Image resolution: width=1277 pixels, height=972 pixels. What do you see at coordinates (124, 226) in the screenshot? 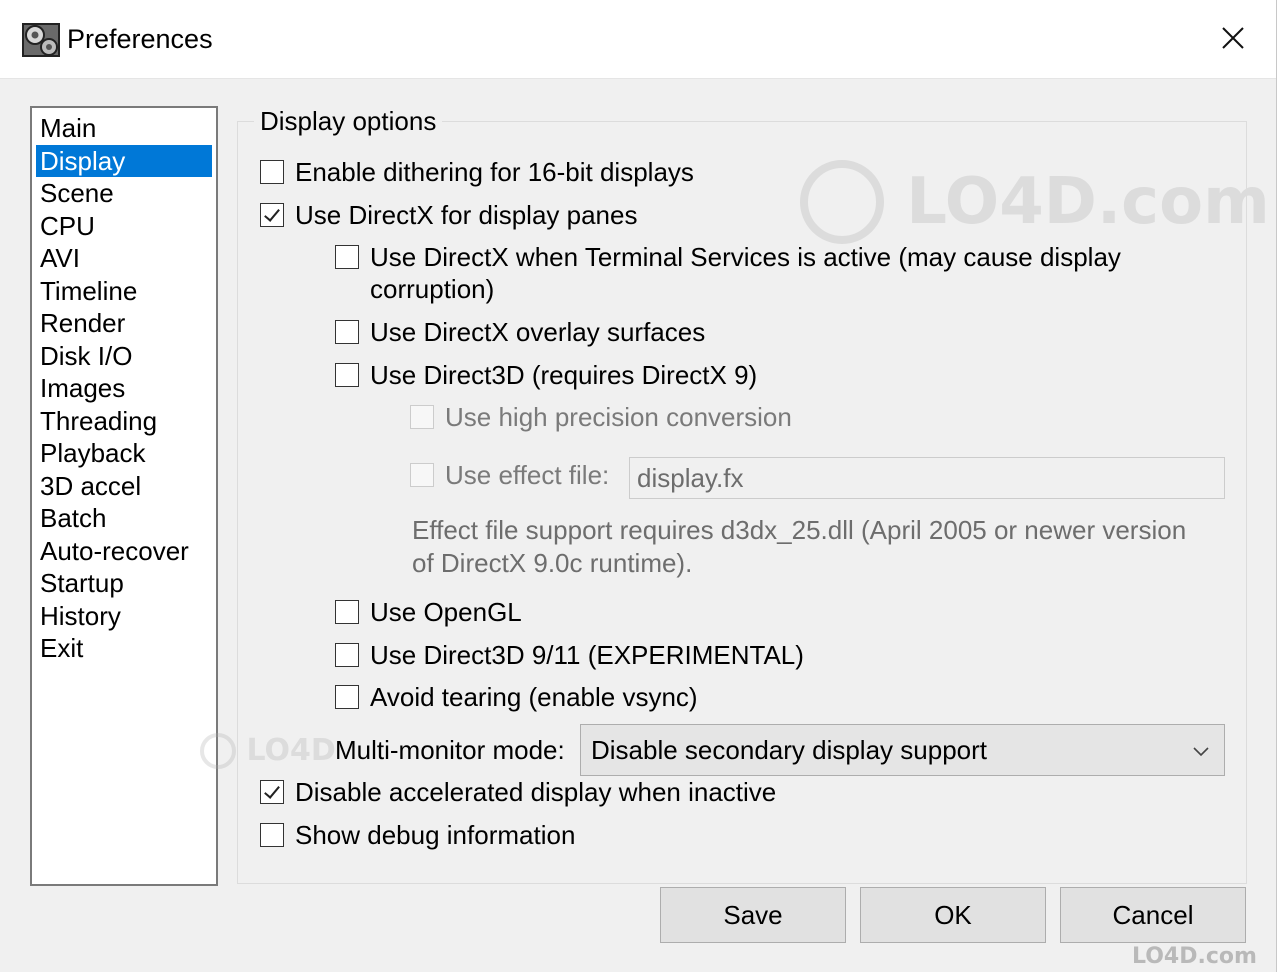
I see `category-item-cpu: CPU` at bounding box center [124, 226].